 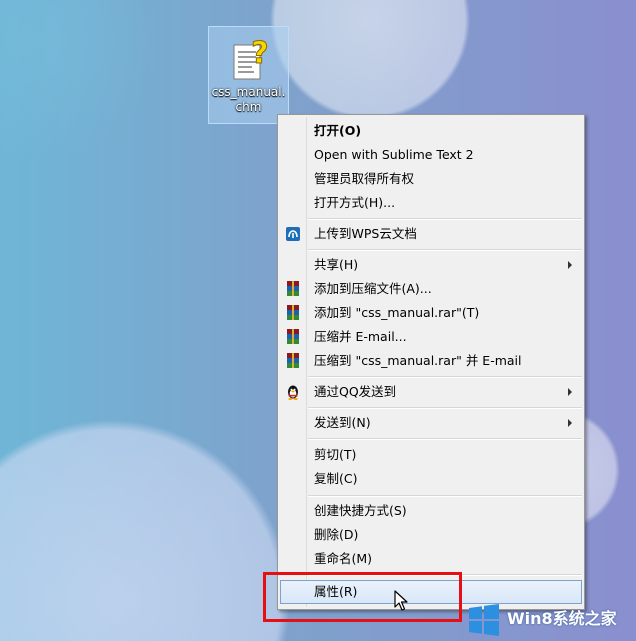 I want to click on menu-item-cut: 剪切(T), so click(x=431, y=455).